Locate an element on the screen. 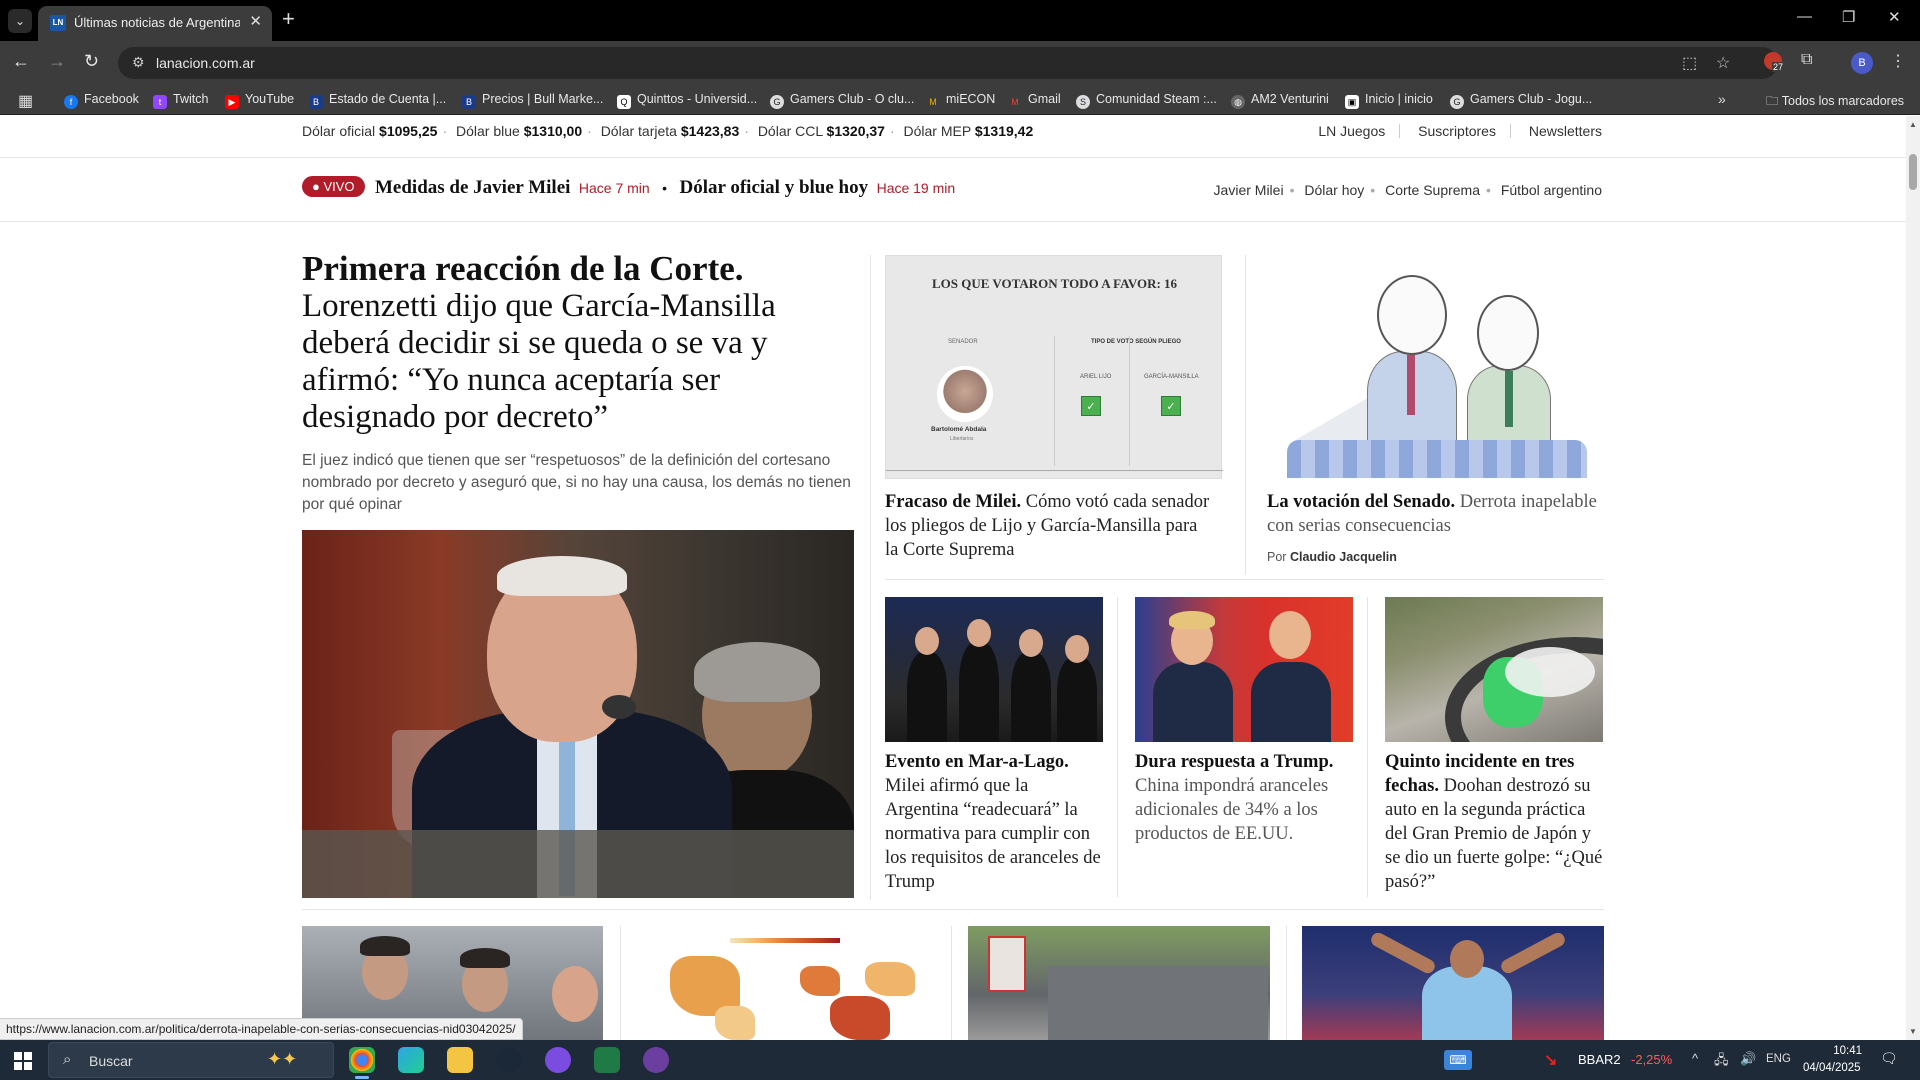  bookmark-star-icon: ☆ is located at coordinates (1723, 63).